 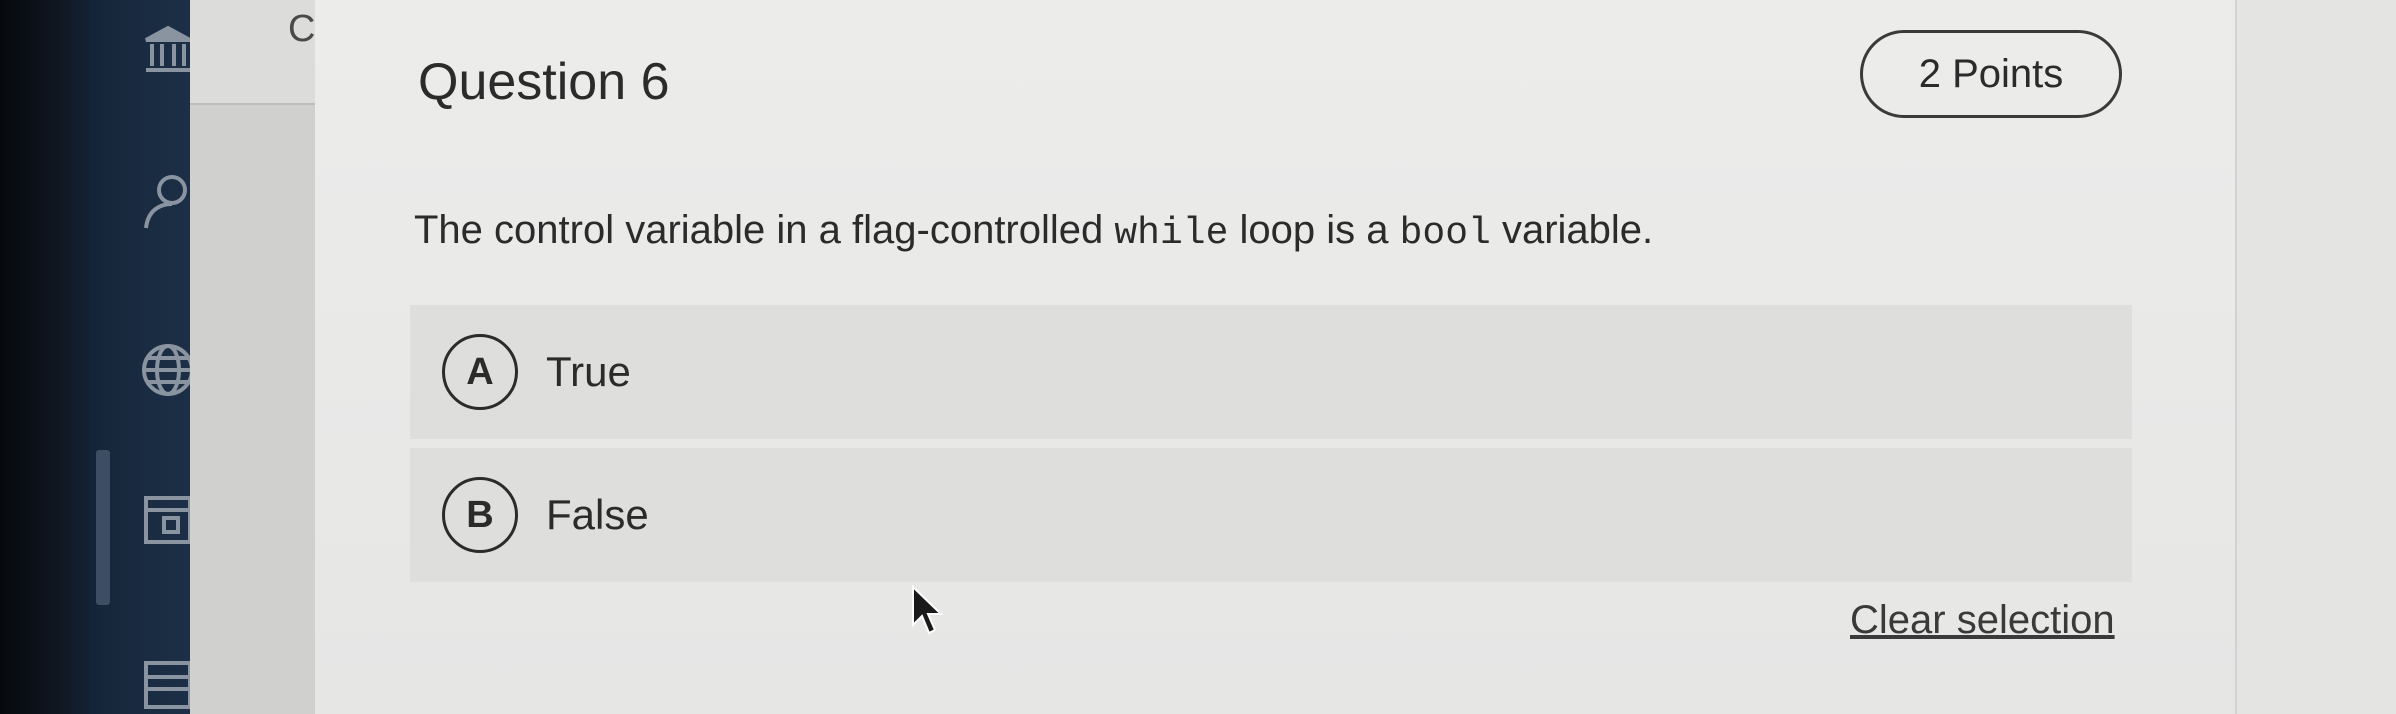 What do you see at coordinates (597, 514) in the screenshot?
I see `option-label: False` at bounding box center [597, 514].